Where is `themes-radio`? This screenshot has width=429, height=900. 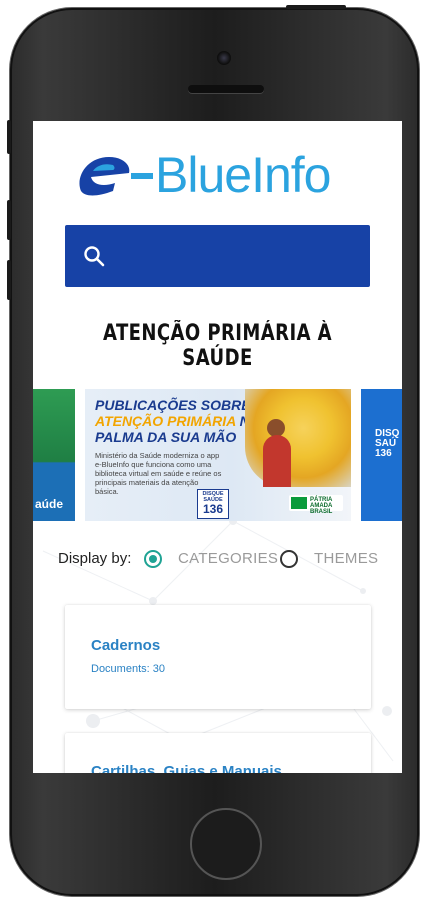 themes-radio is located at coordinates (289, 559).